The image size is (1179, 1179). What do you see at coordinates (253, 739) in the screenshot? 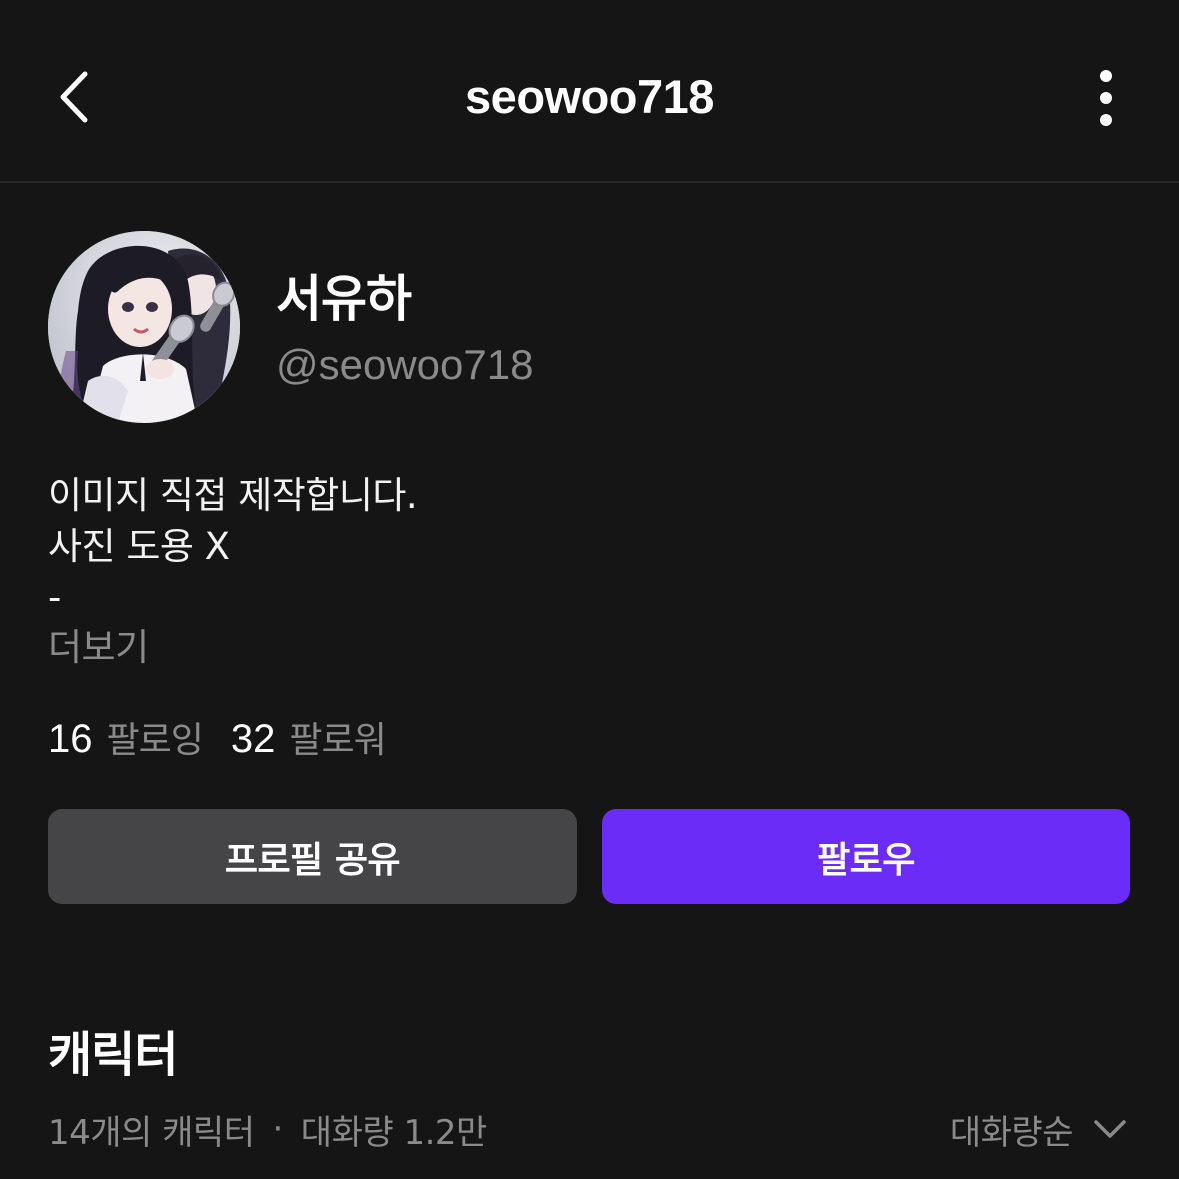
I see `followers-count: 32` at bounding box center [253, 739].